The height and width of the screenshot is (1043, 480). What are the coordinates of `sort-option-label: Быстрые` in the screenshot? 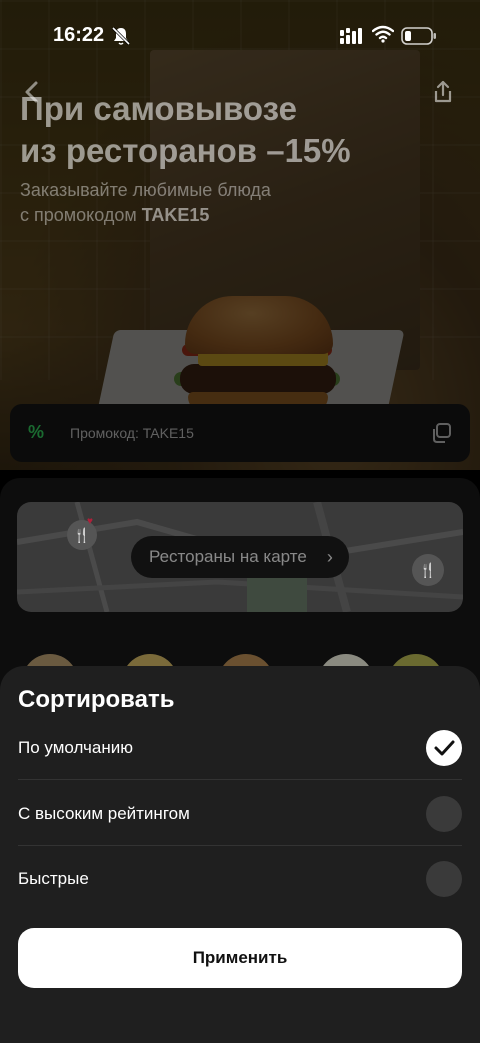 It's located at (53, 878).